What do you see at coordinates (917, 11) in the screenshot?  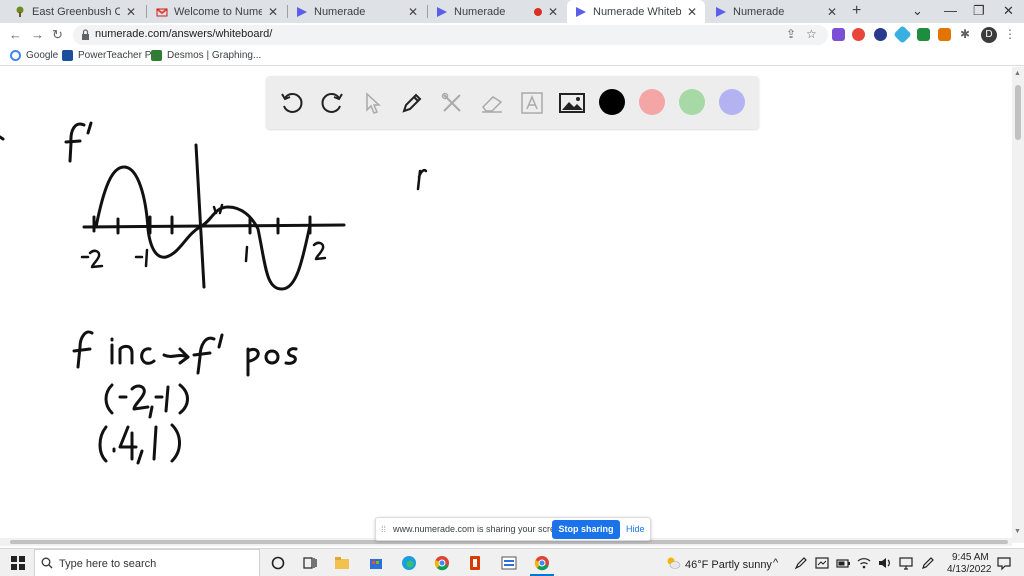 I see `tab-search-icon: ⌄` at bounding box center [917, 11].